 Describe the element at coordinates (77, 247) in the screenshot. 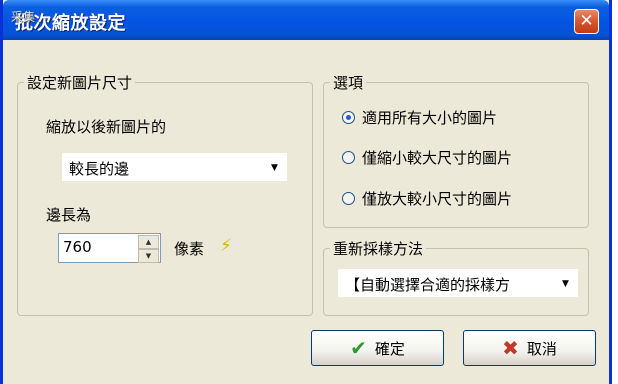

I see `length-value: 760` at that location.